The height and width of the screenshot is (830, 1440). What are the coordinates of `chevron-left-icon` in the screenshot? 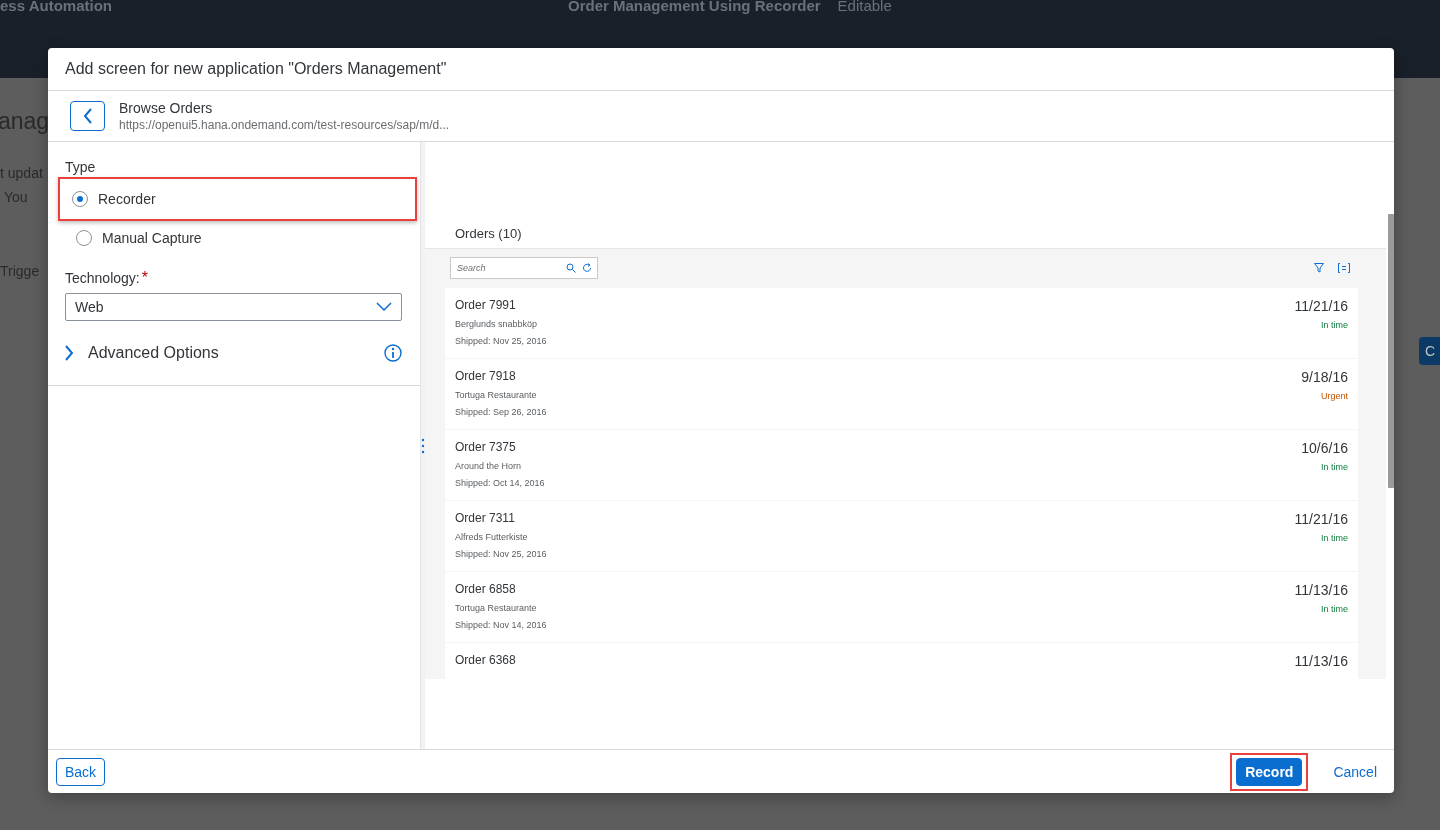 It's located at (87, 116).